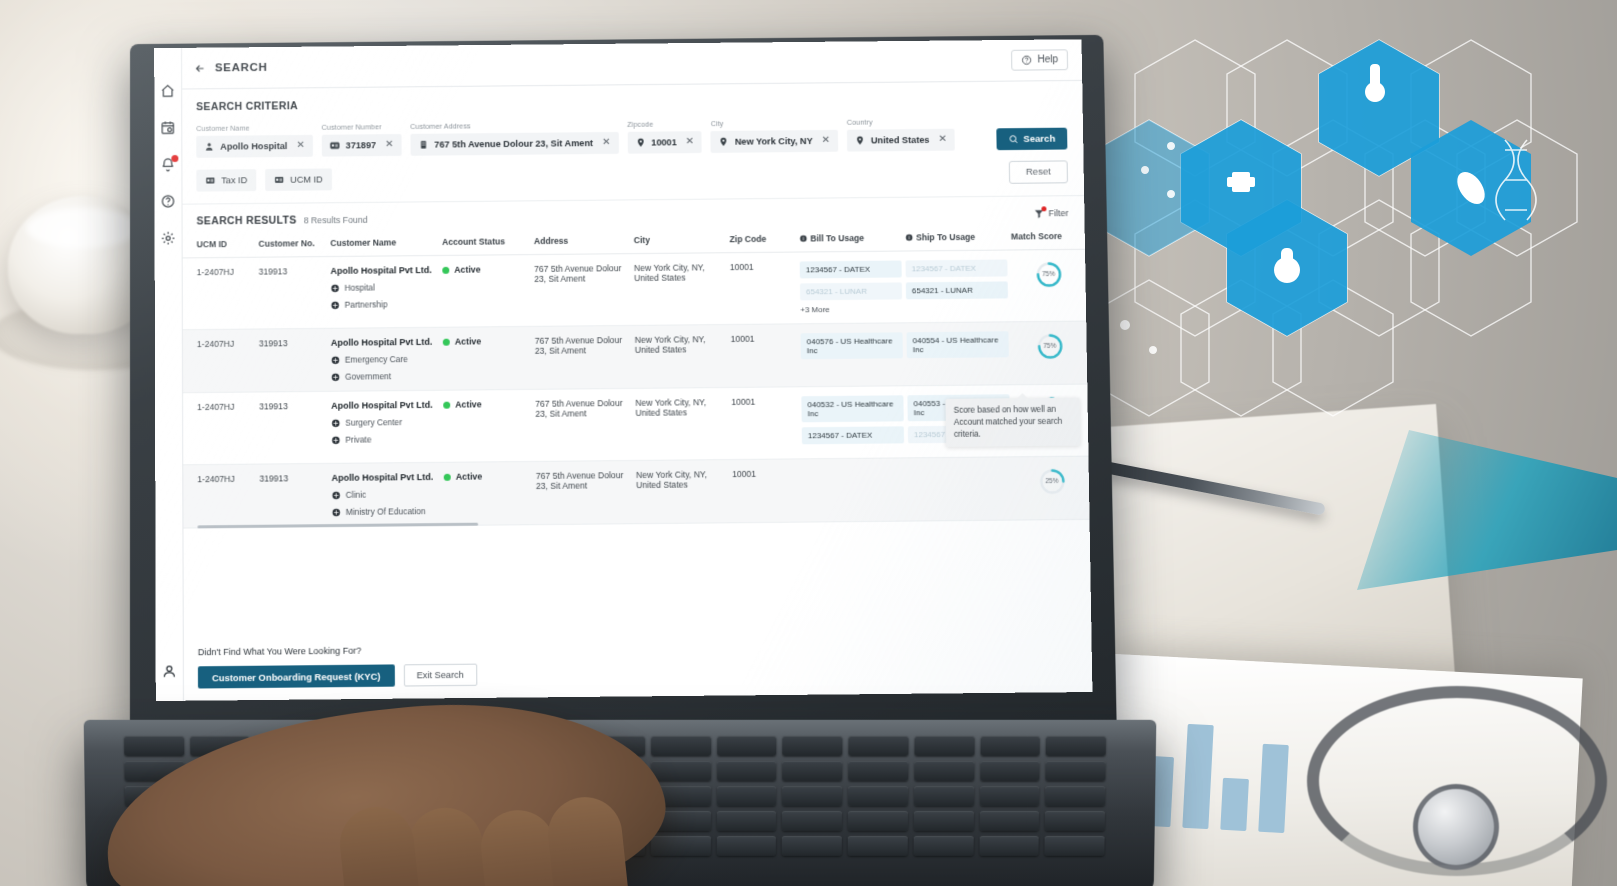  What do you see at coordinates (167, 127) in the screenshot?
I see `calendar-clock-icon` at bounding box center [167, 127].